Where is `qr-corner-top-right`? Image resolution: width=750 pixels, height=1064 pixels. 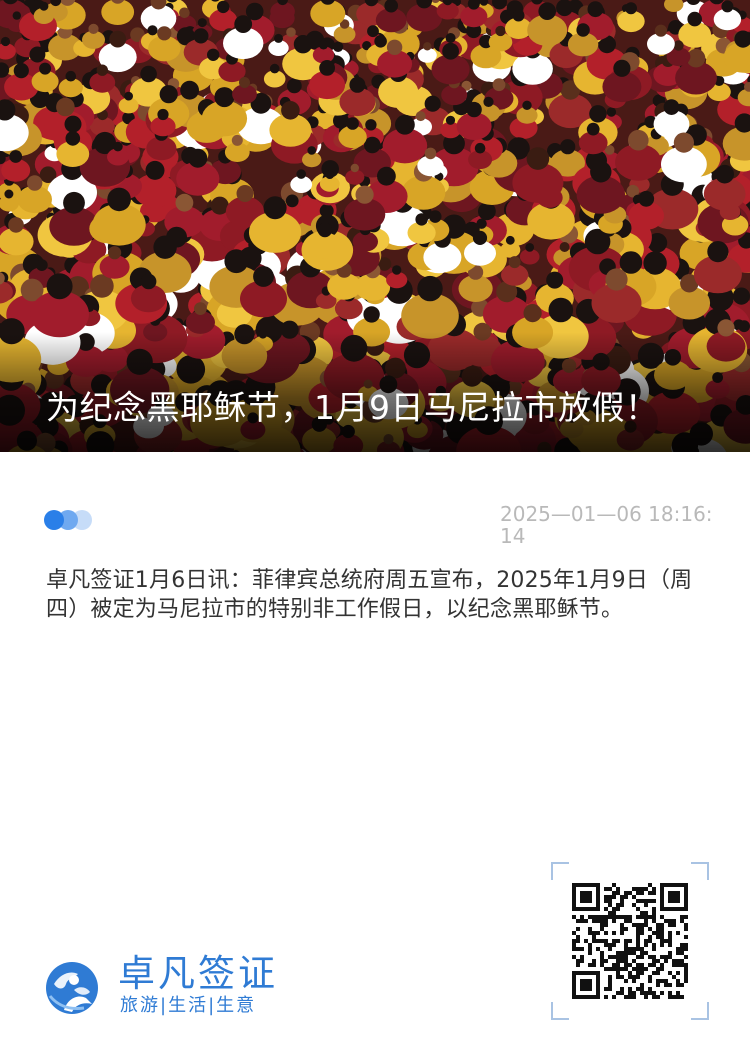
qr-corner-top-right is located at coordinates (700, 871).